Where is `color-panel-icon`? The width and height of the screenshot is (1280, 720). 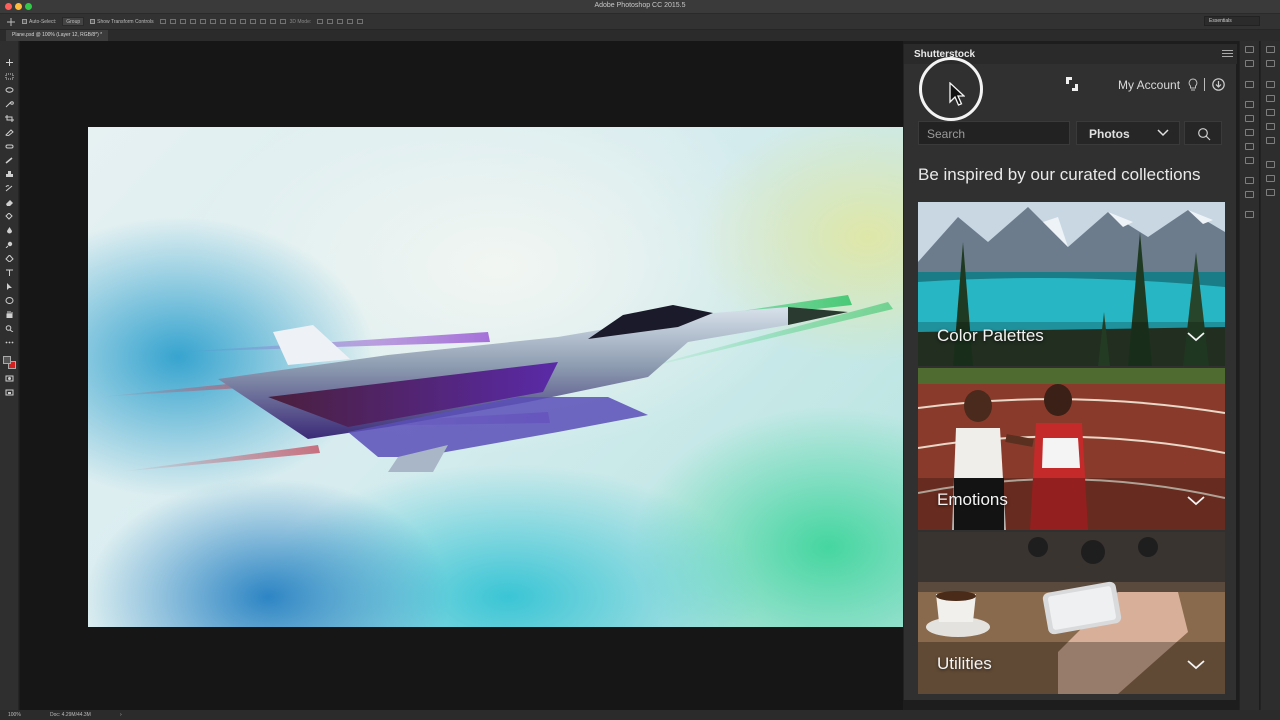
color-panel-icon is located at coordinates (1270, 112).